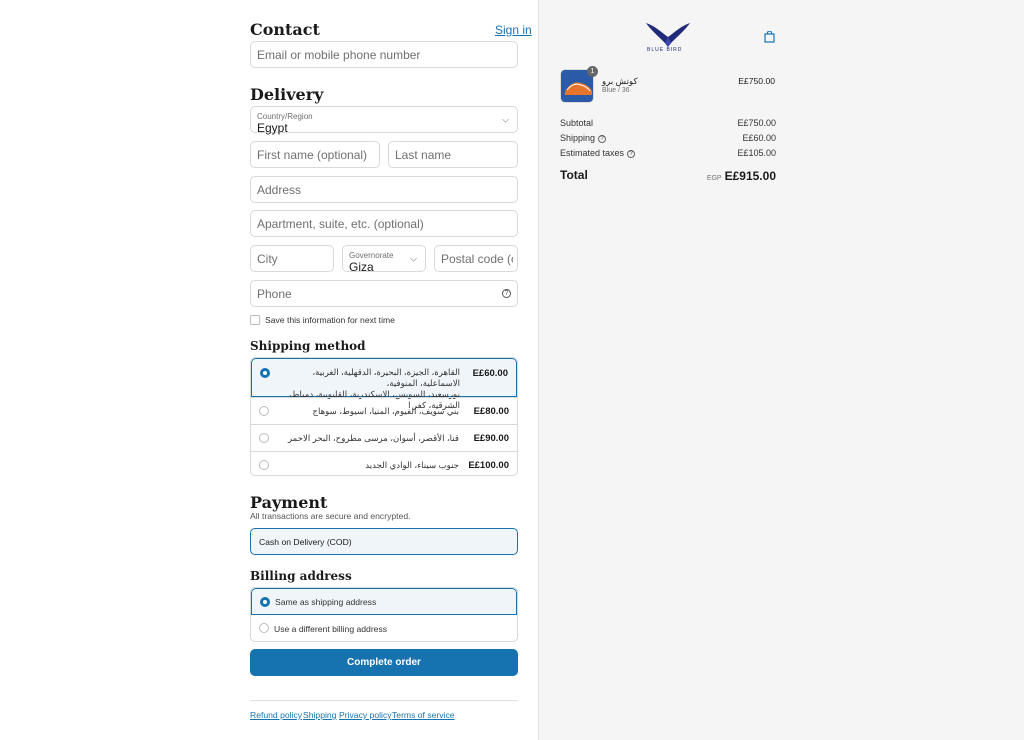  What do you see at coordinates (756, 81) in the screenshot?
I see `product-price: E£750.00` at bounding box center [756, 81].